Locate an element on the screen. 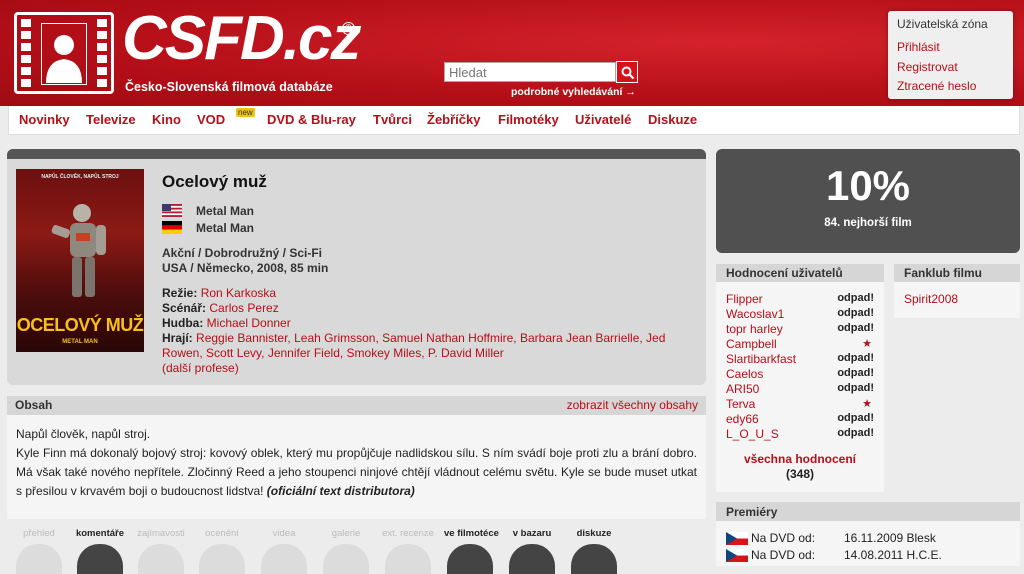 This screenshot has width=1024, height=574. registered-mark: ® is located at coordinates (348, 28).